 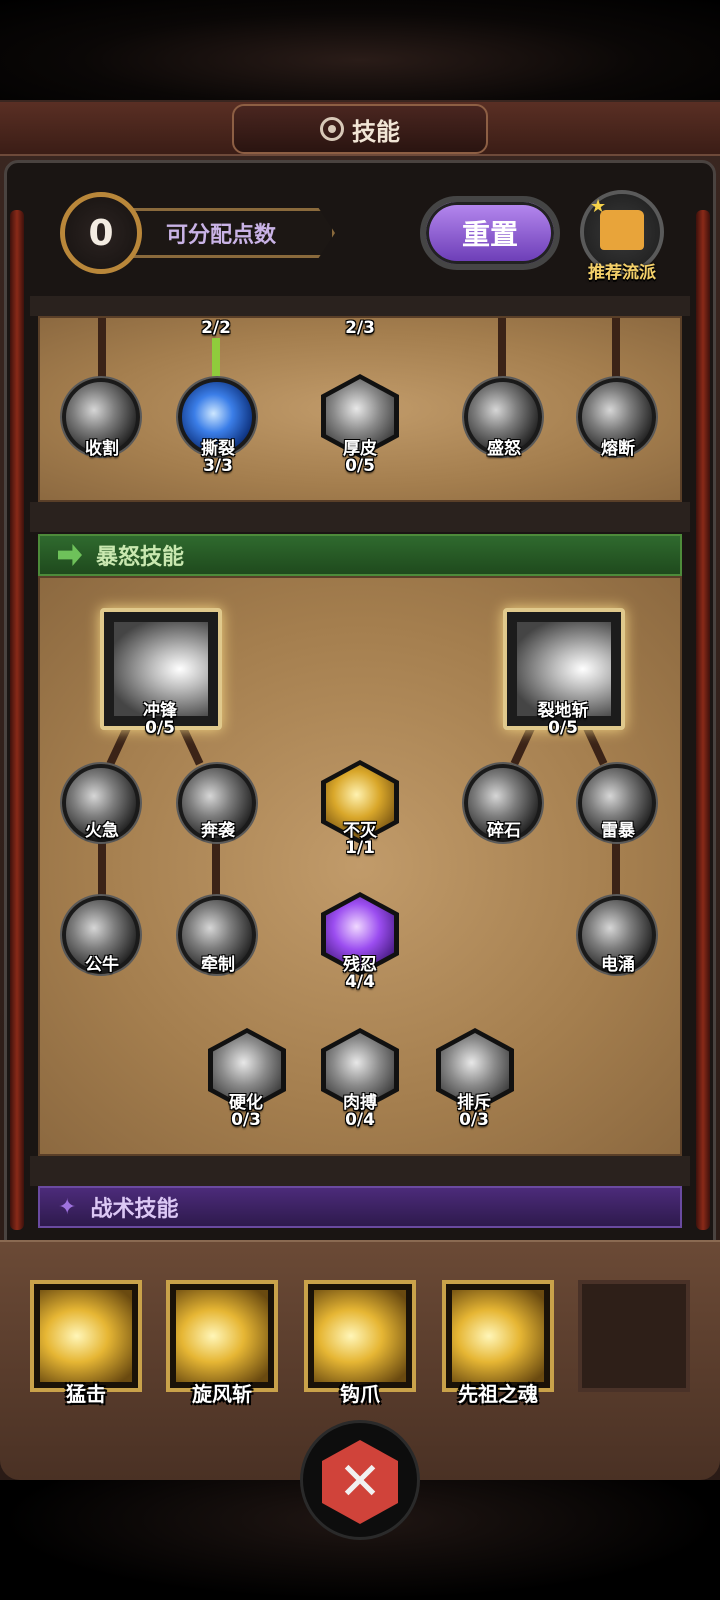 What do you see at coordinates (618, 831) in the screenshot?
I see `skill-name: 雷暴` at bounding box center [618, 831].